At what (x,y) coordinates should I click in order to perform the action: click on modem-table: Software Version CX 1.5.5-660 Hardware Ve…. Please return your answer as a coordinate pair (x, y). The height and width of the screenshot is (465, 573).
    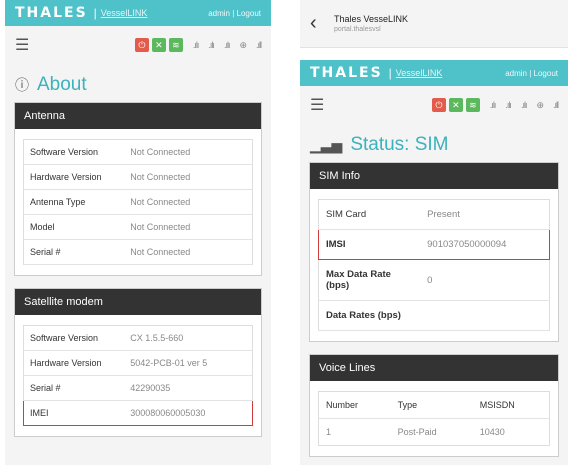
    Looking at the image, I should click on (138, 375).